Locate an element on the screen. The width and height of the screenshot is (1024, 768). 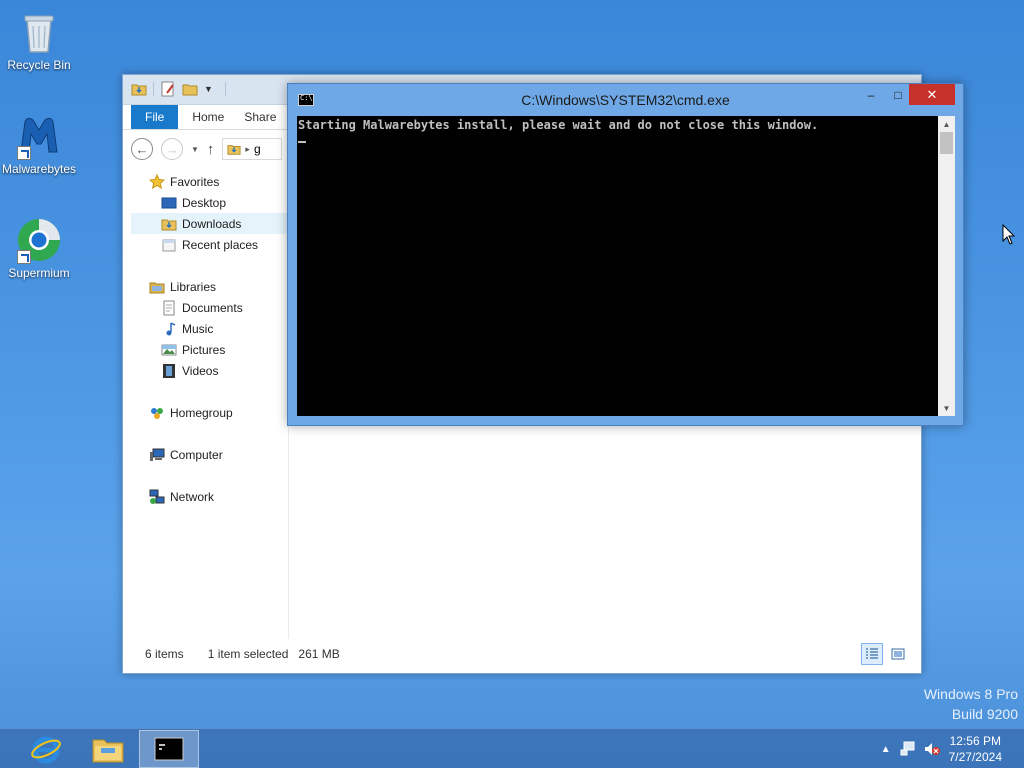
properties-icon is located at coordinates (168, 89).